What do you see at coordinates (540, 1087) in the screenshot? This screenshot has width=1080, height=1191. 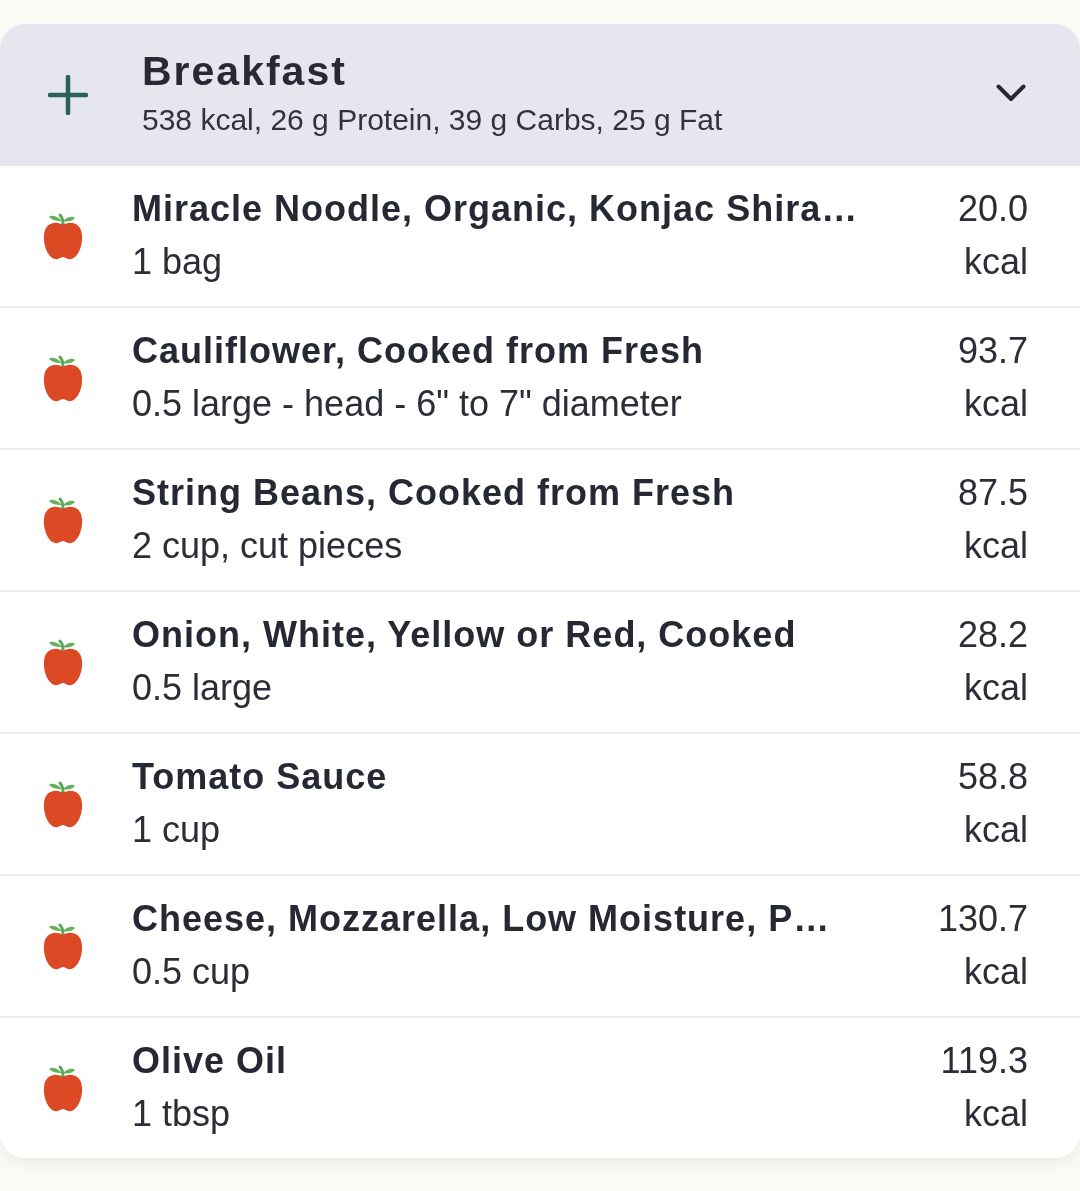 I see `food-row: Olive Oil 1 tbsp 119.3 kcal` at bounding box center [540, 1087].